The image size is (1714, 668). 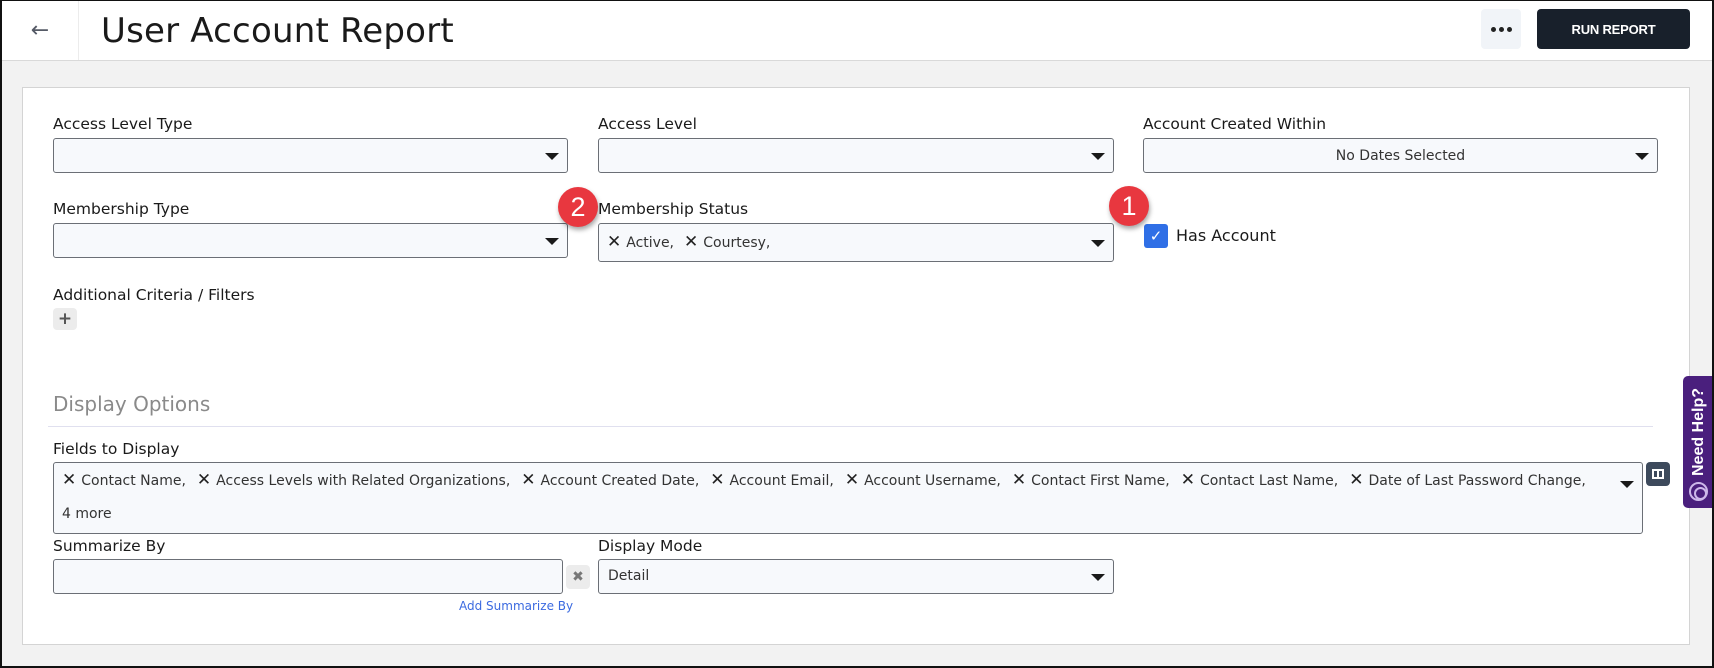 What do you see at coordinates (1493, 29) in the screenshot?
I see `ellipsis-icon` at bounding box center [1493, 29].